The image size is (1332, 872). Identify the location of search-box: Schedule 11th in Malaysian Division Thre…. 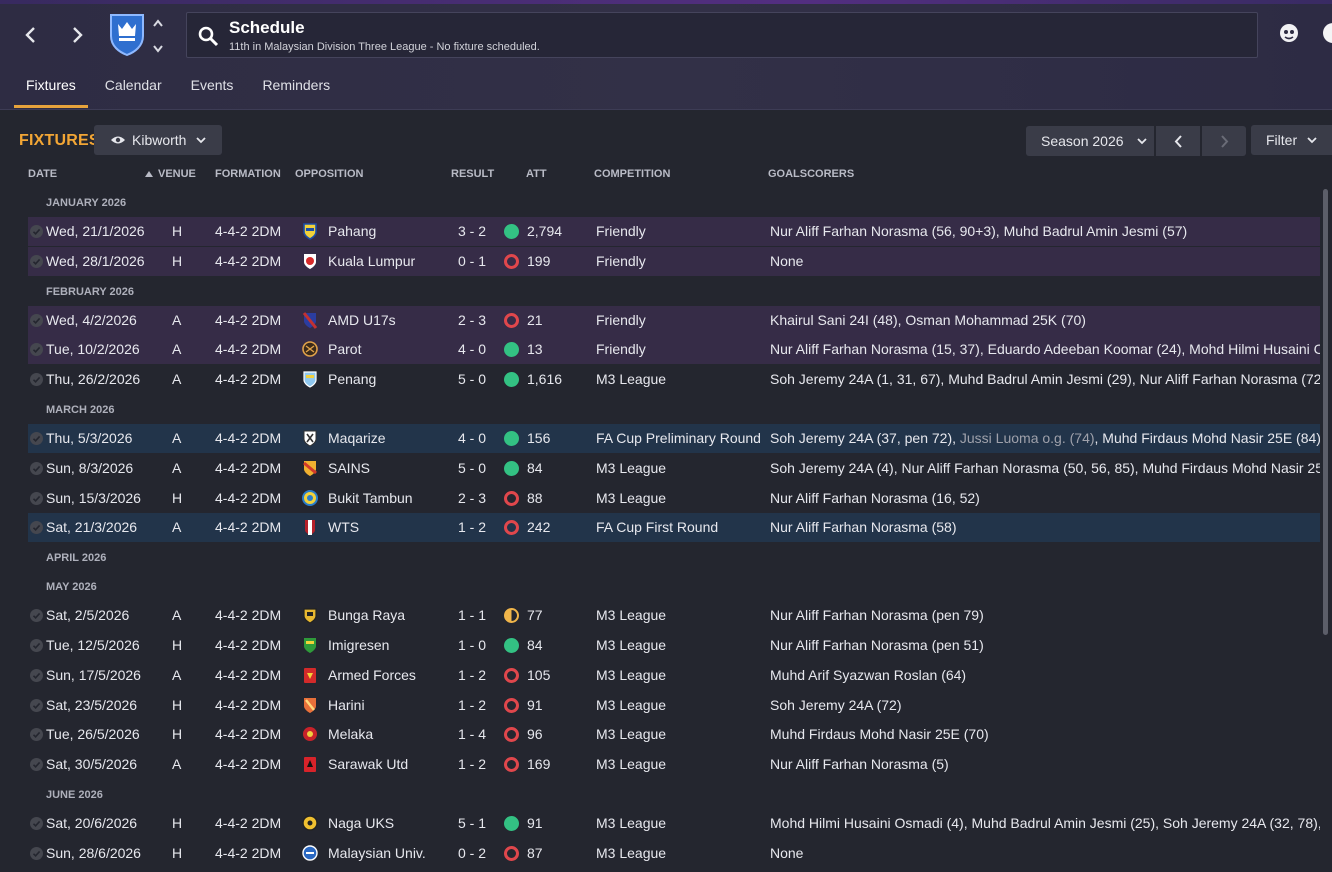
(722, 35).